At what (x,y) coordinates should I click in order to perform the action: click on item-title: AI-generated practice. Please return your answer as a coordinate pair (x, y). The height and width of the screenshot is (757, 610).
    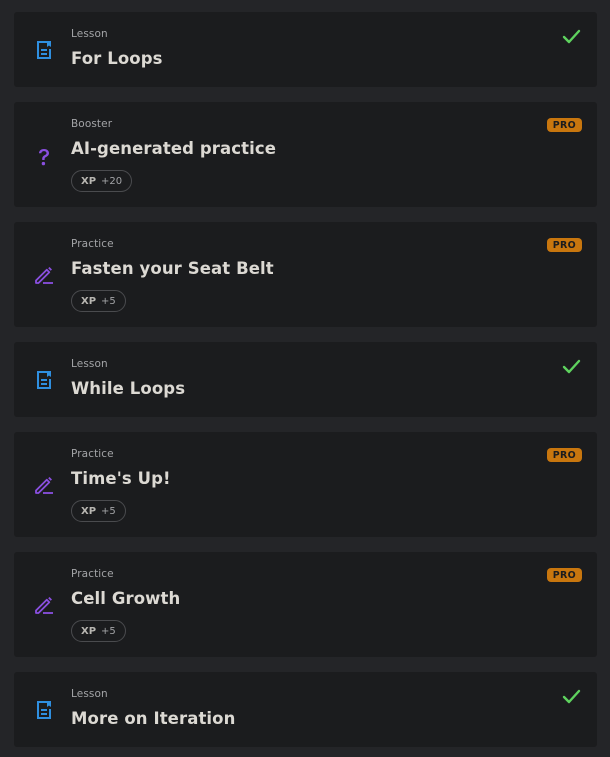
    Looking at the image, I should click on (174, 148).